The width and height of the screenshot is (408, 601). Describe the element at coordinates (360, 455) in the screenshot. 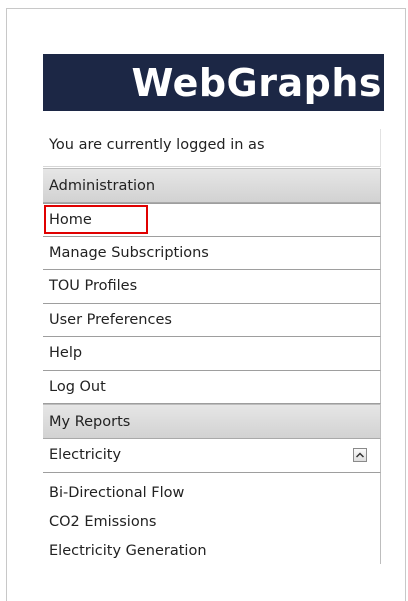

I see `chevron-up-icon` at that location.